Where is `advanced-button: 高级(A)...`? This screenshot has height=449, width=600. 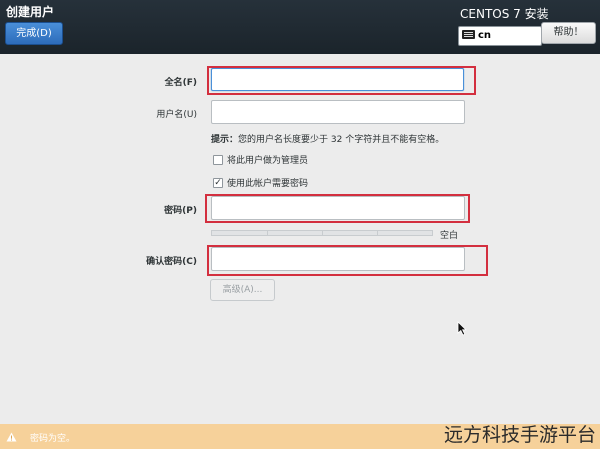
advanced-button: 高级(A)... is located at coordinates (242, 290).